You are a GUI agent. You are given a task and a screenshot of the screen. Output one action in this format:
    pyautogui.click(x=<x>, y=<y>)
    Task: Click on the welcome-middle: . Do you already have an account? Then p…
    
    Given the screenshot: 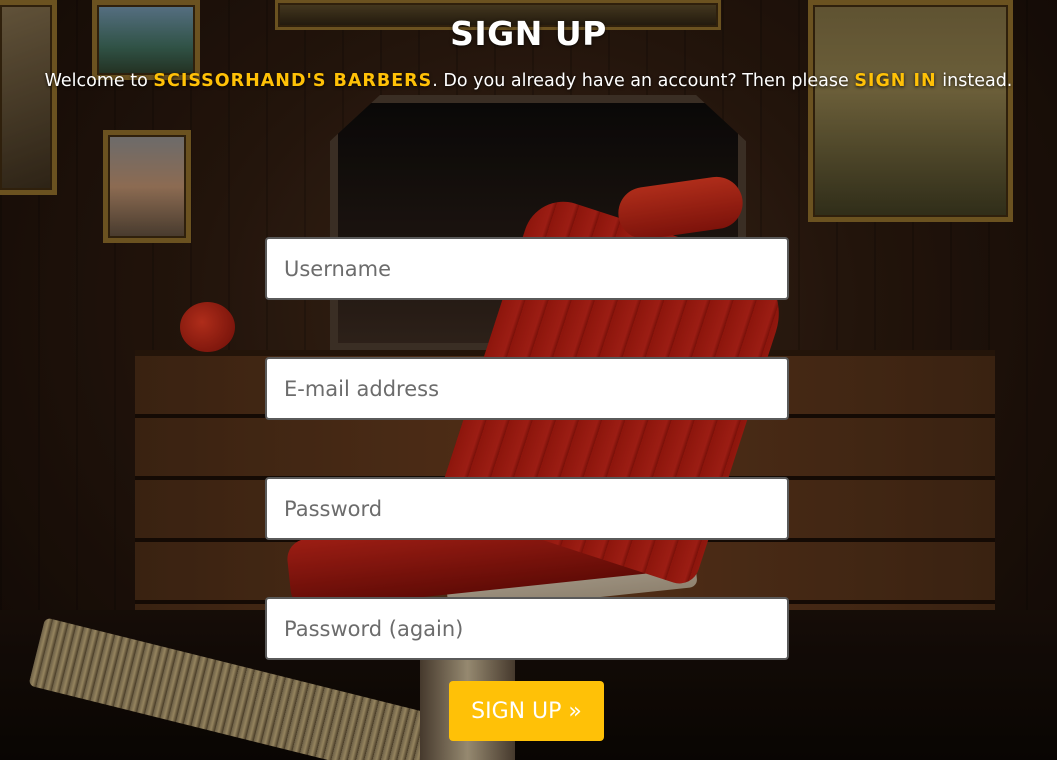 What is the action you would take?
    pyautogui.click(x=643, y=81)
    